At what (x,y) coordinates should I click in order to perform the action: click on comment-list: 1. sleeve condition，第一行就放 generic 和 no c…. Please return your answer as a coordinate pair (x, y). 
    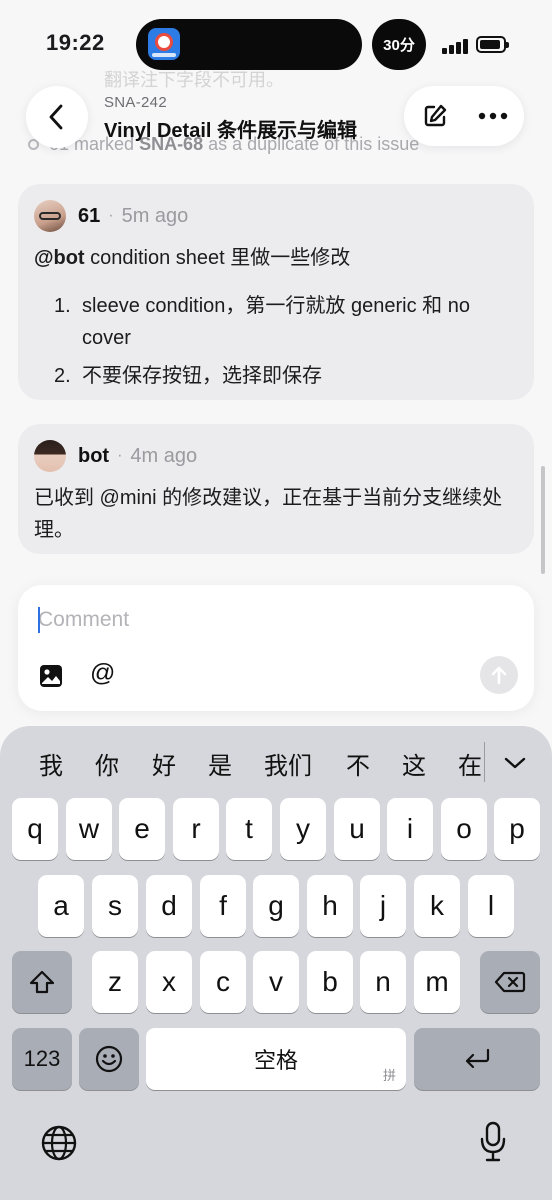
    Looking at the image, I should click on (277, 341).